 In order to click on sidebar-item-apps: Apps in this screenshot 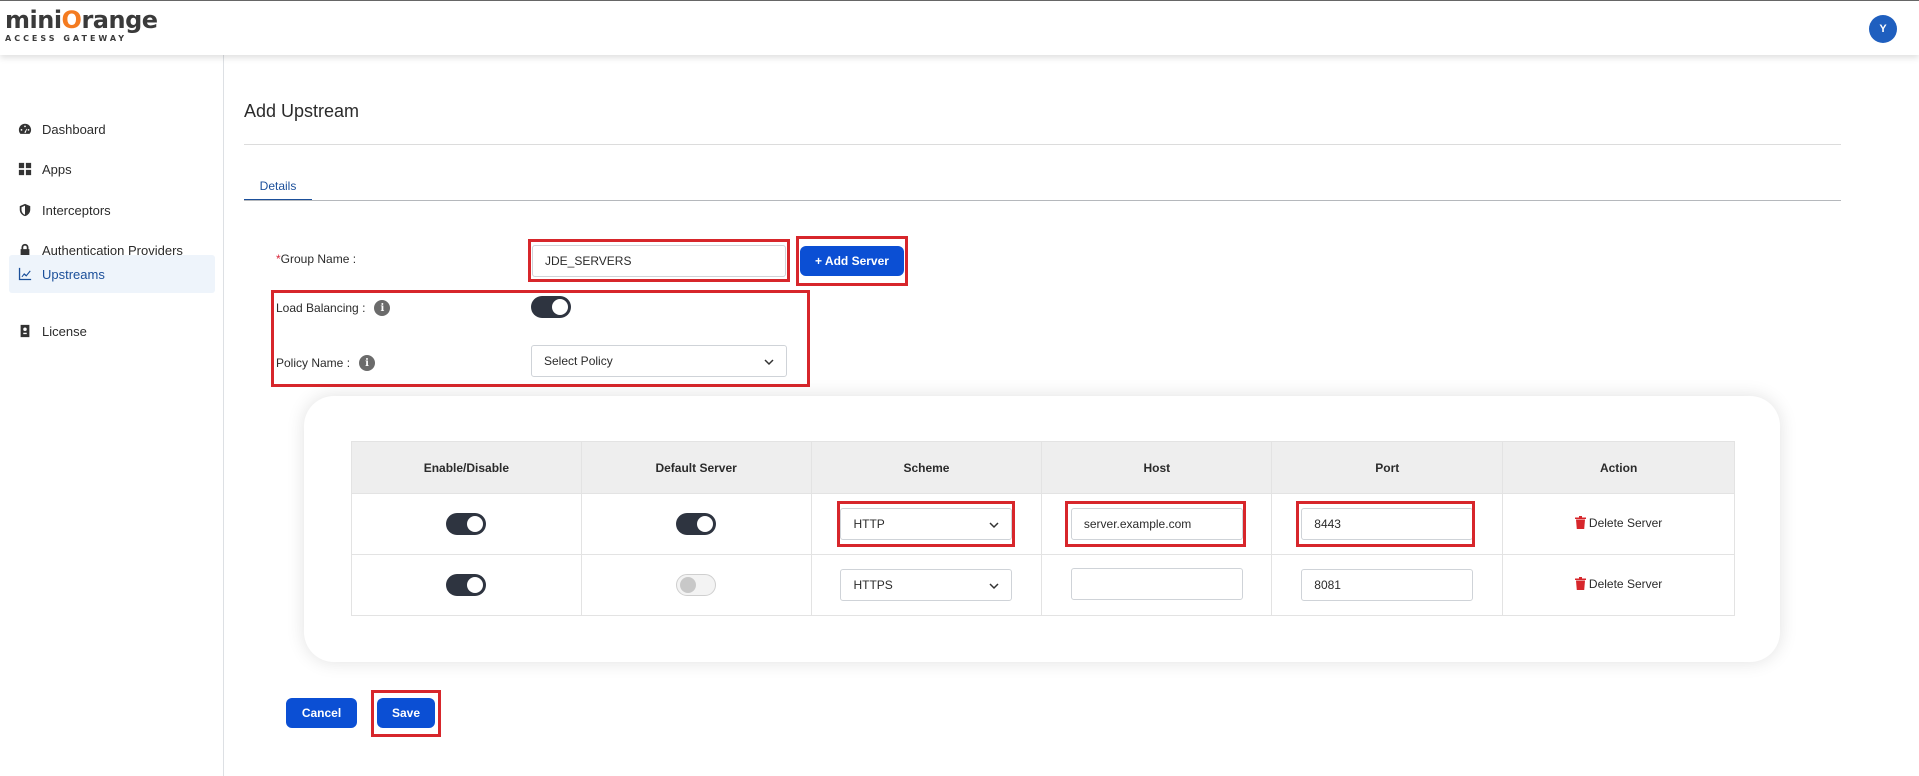, I will do `click(112, 169)`.